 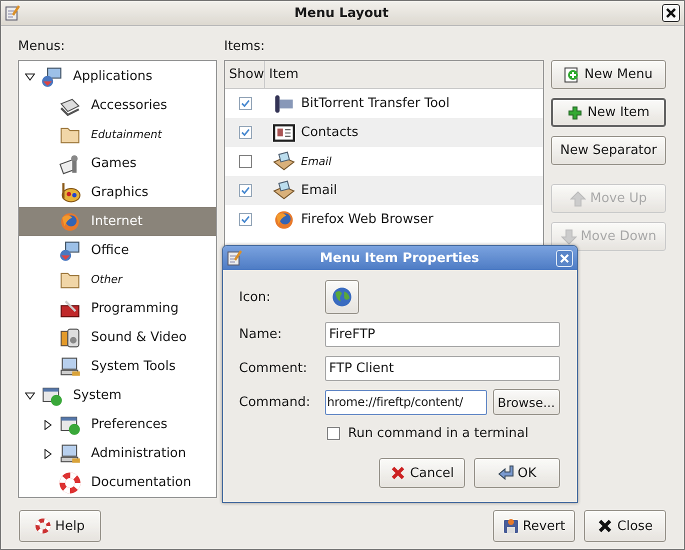 I want to click on checkbox-label: Run command in a terminal, so click(x=438, y=433).